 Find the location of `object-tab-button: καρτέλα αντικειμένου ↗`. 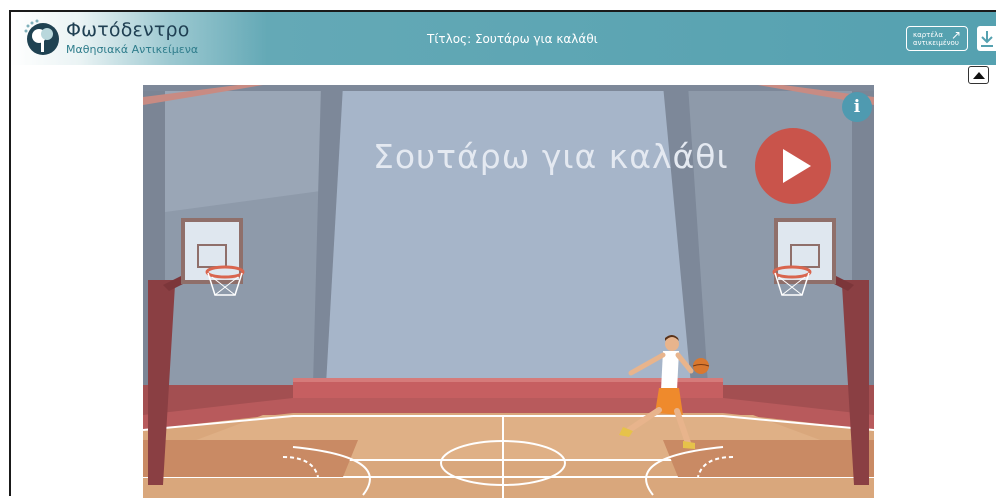

object-tab-button: καρτέλα αντικειμένου ↗ is located at coordinates (937, 38).